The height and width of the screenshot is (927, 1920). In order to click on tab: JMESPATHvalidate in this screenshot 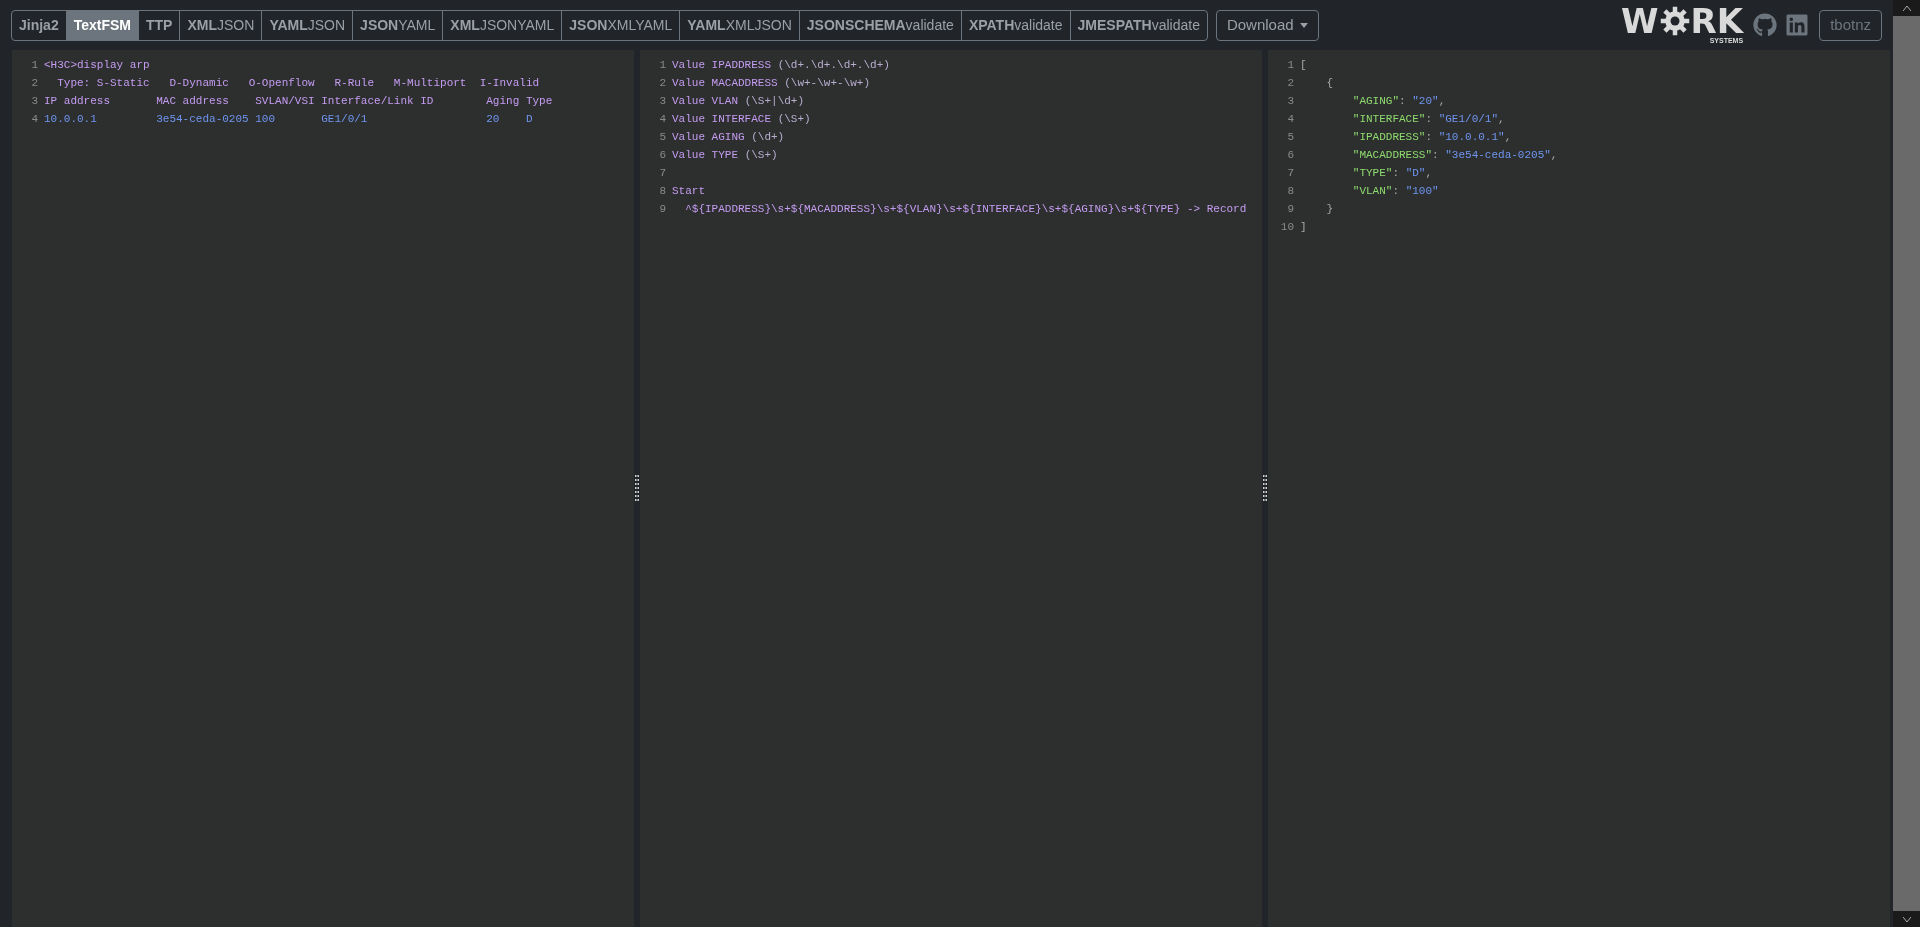, I will do `click(1138, 25)`.